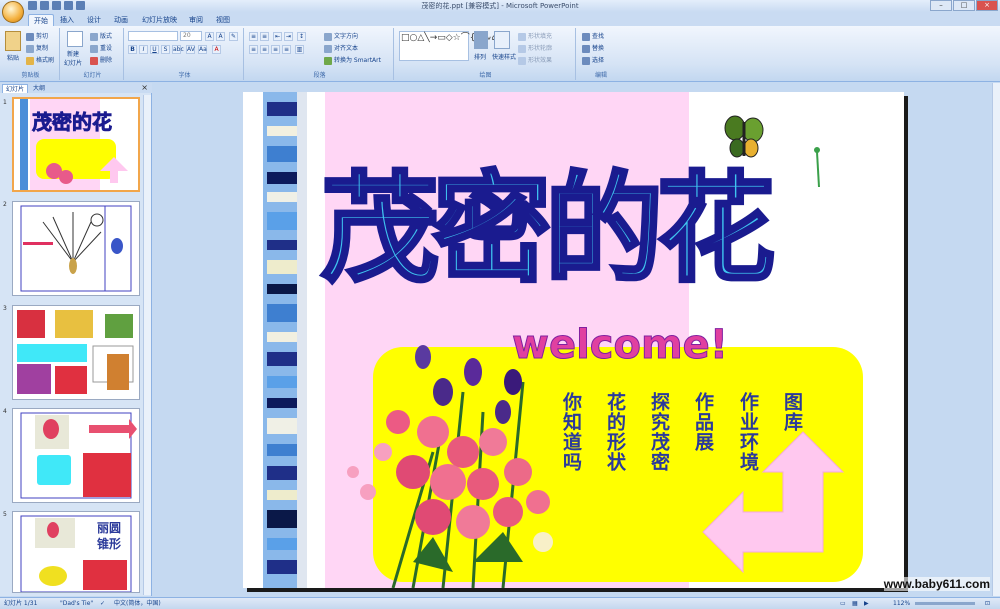 The width and height of the screenshot is (1000, 609). What do you see at coordinates (40, 60) in the screenshot?
I see `format-painter-button: 格式刷` at bounding box center [40, 60].